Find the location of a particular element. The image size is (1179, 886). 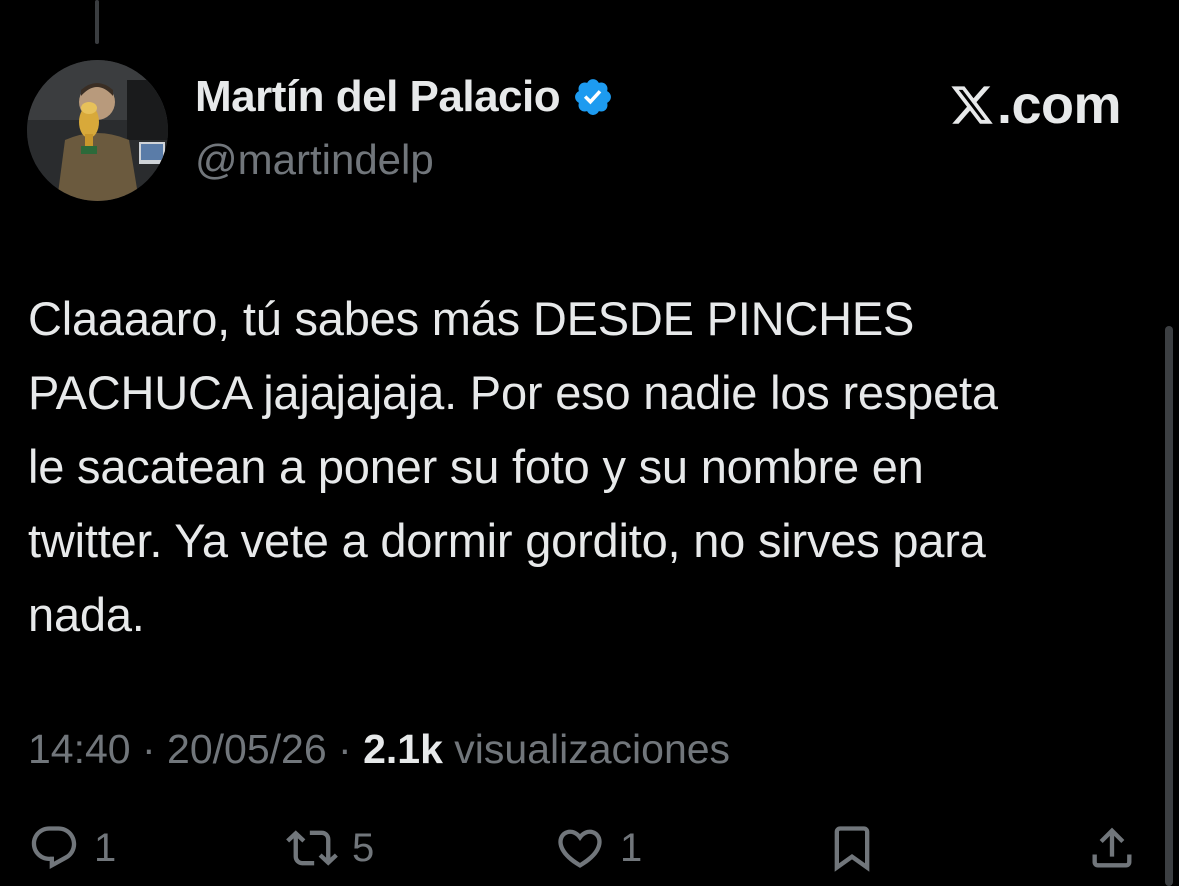

tweet-meta: 14:40 · 20/05/26 · 2.1k visualizaciones is located at coordinates (379, 749).